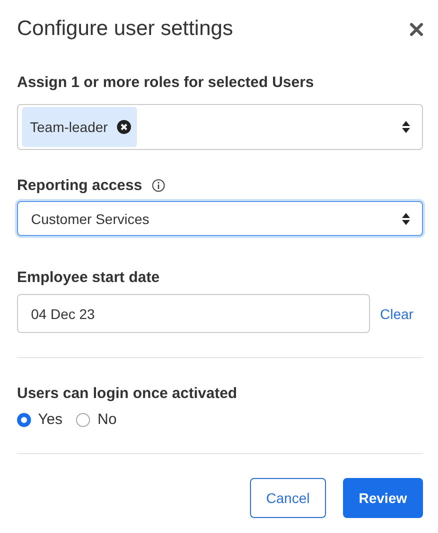 This screenshot has height=533, width=438. Describe the element at coordinates (220, 127) in the screenshot. I see `roles-select: Team-leader` at that location.